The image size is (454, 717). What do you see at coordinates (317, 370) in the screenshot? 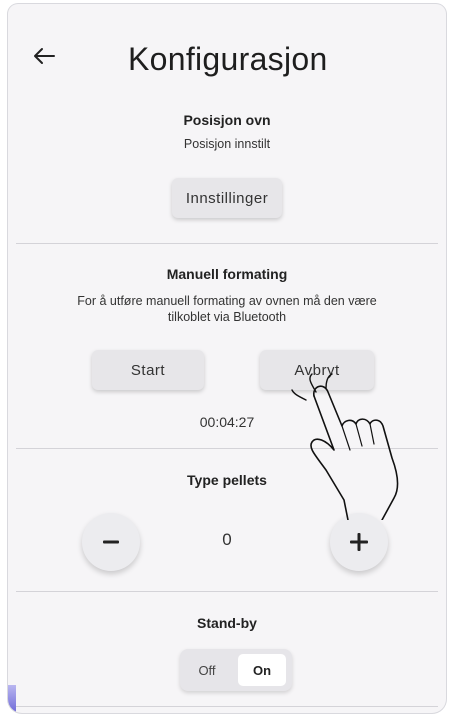
I see `cancel-button: Avbryt` at bounding box center [317, 370].